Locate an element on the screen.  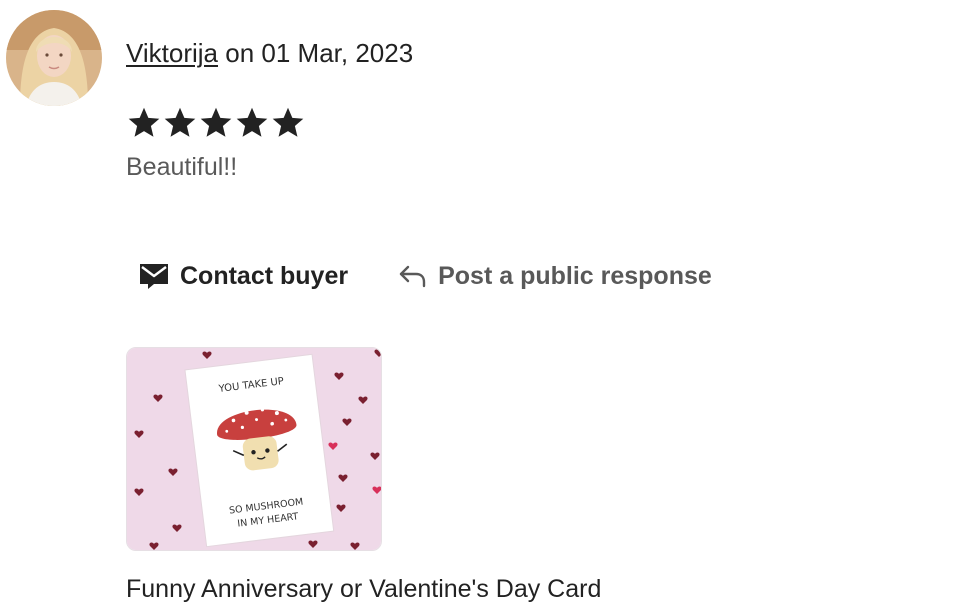
review-date: on 01 Mar, 2023 is located at coordinates (319, 53).